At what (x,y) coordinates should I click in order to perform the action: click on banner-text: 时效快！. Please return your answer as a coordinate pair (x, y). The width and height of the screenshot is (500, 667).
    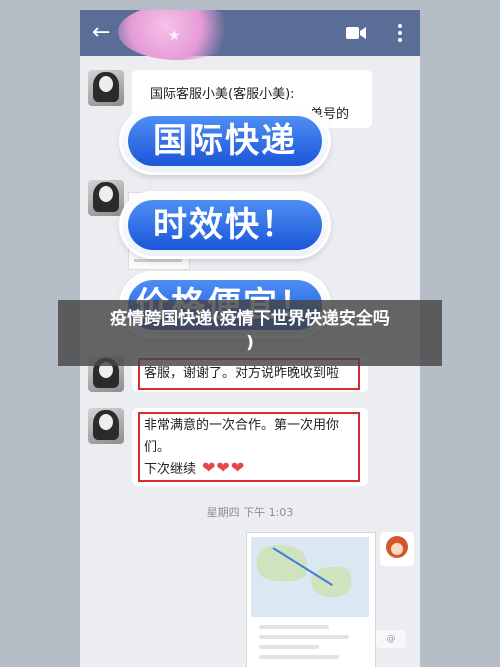
    Looking at the image, I should click on (225, 225).